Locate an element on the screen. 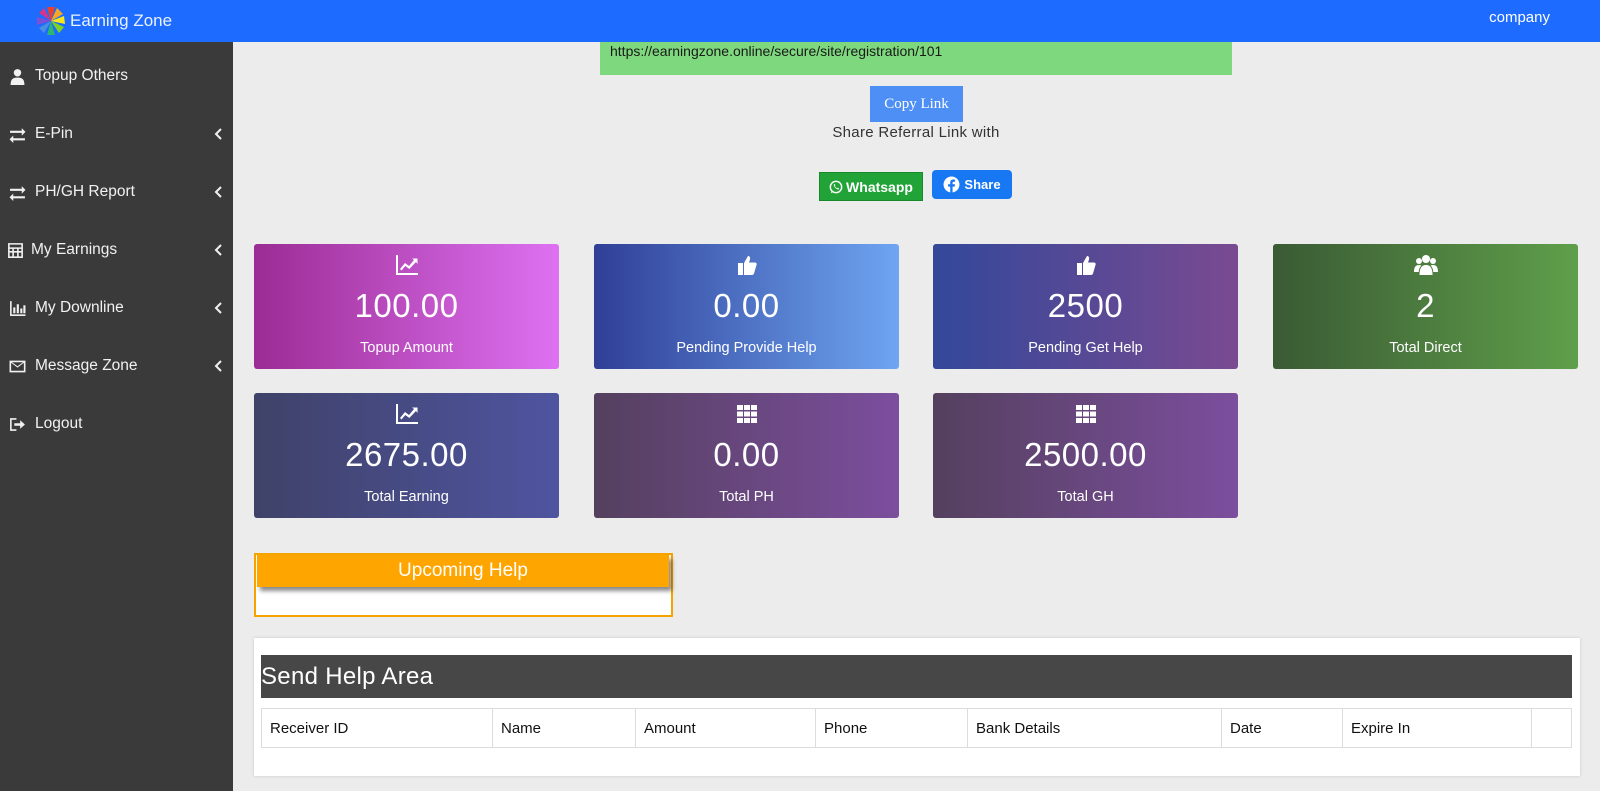 This screenshot has height=791, width=1600. stat-value: 2500.00 is located at coordinates (1085, 454).